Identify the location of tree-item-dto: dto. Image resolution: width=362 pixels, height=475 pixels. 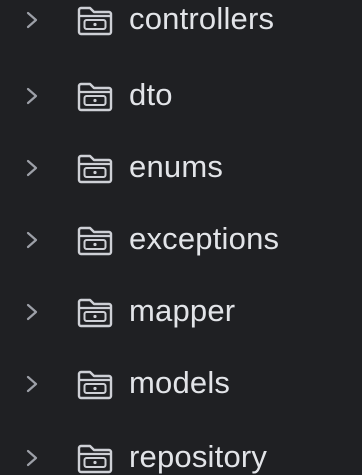
(181, 96).